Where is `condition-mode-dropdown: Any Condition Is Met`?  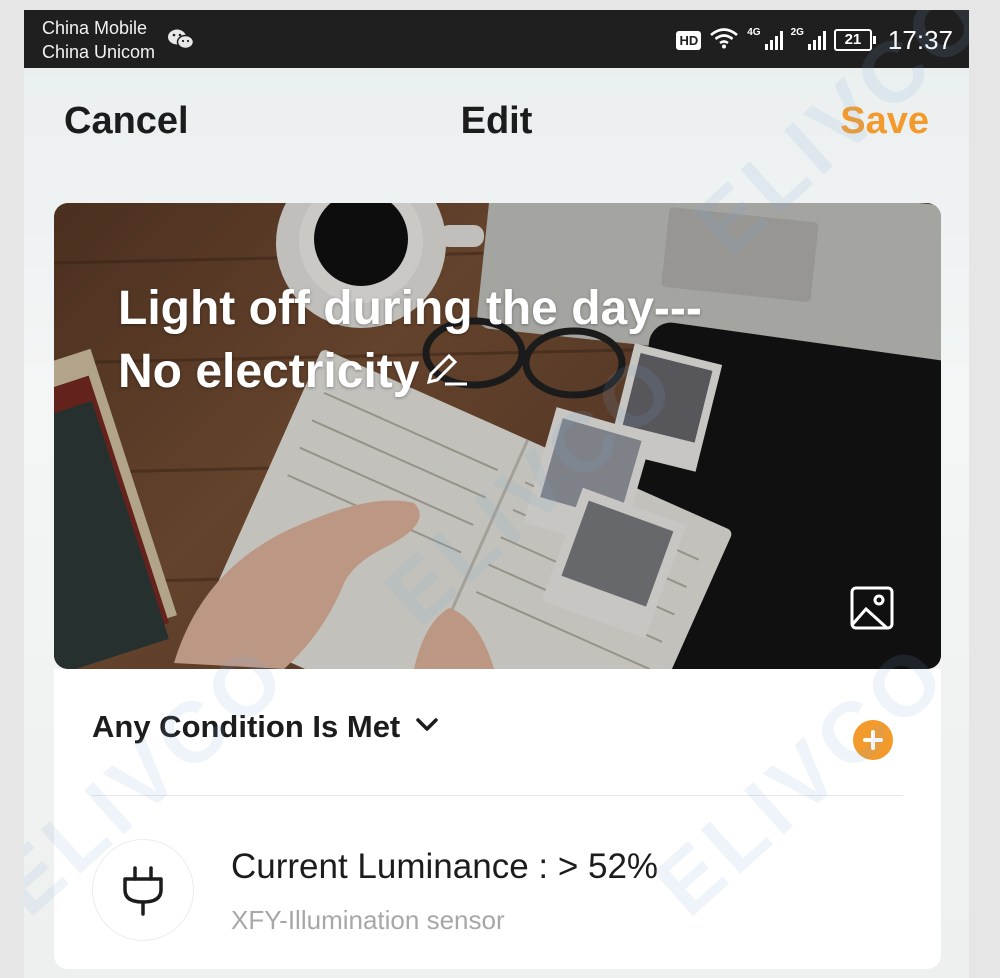
condition-mode-dropdown: Any Condition Is Met is located at coordinates (265, 727).